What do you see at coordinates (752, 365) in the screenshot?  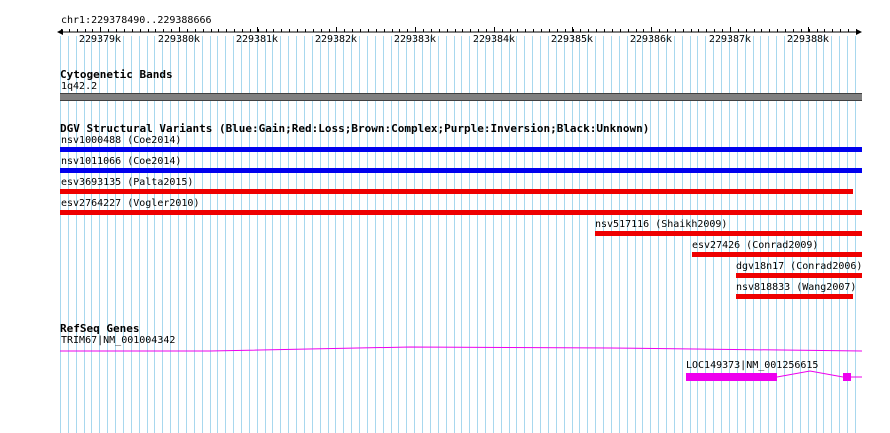 I see `gene-label: LOC149373|NM_001256615` at bounding box center [752, 365].